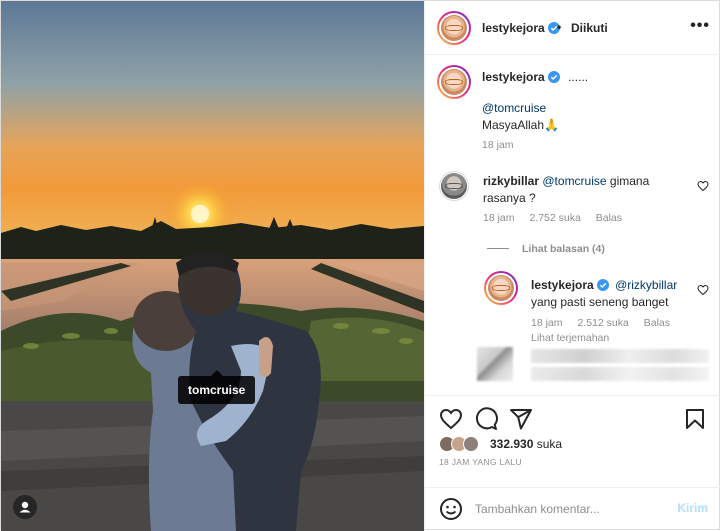 Image resolution: width=720 pixels, height=531 pixels. Describe the element at coordinates (521, 419) in the screenshot. I see `send-icon` at that location.